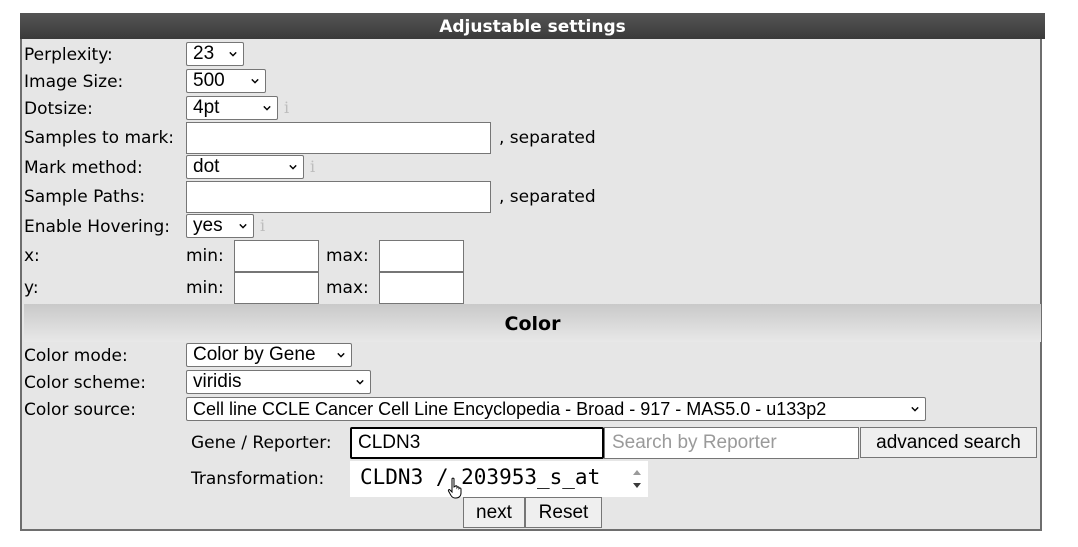 This screenshot has height=547, width=1078. What do you see at coordinates (278, 382) in the screenshot?
I see `color-scheme-select: viridis` at bounding box center [278, 382].